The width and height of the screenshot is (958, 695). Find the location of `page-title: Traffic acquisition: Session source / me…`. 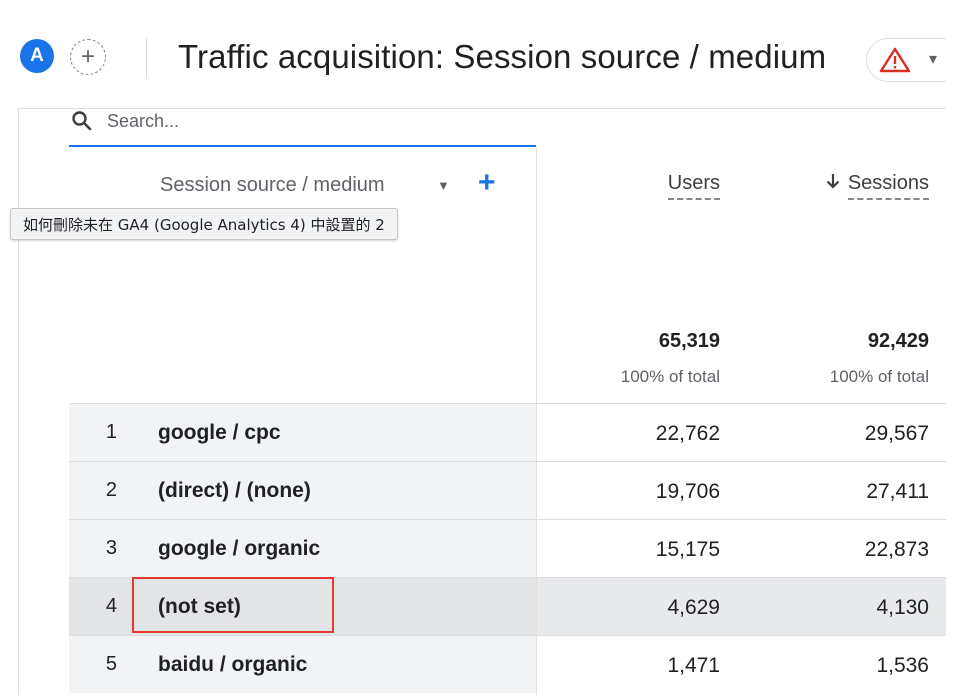

page-title: Traffic acquisition: Session source / me… is located at coordinates (502, 56).